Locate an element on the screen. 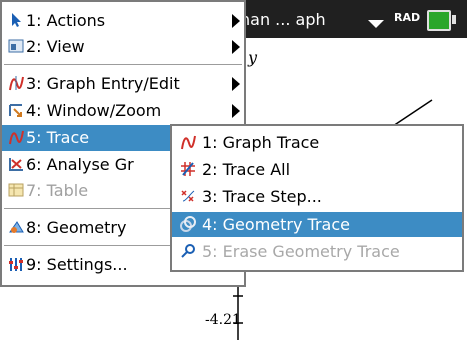  chevron-down-icon is located at coordinates (376, 24).